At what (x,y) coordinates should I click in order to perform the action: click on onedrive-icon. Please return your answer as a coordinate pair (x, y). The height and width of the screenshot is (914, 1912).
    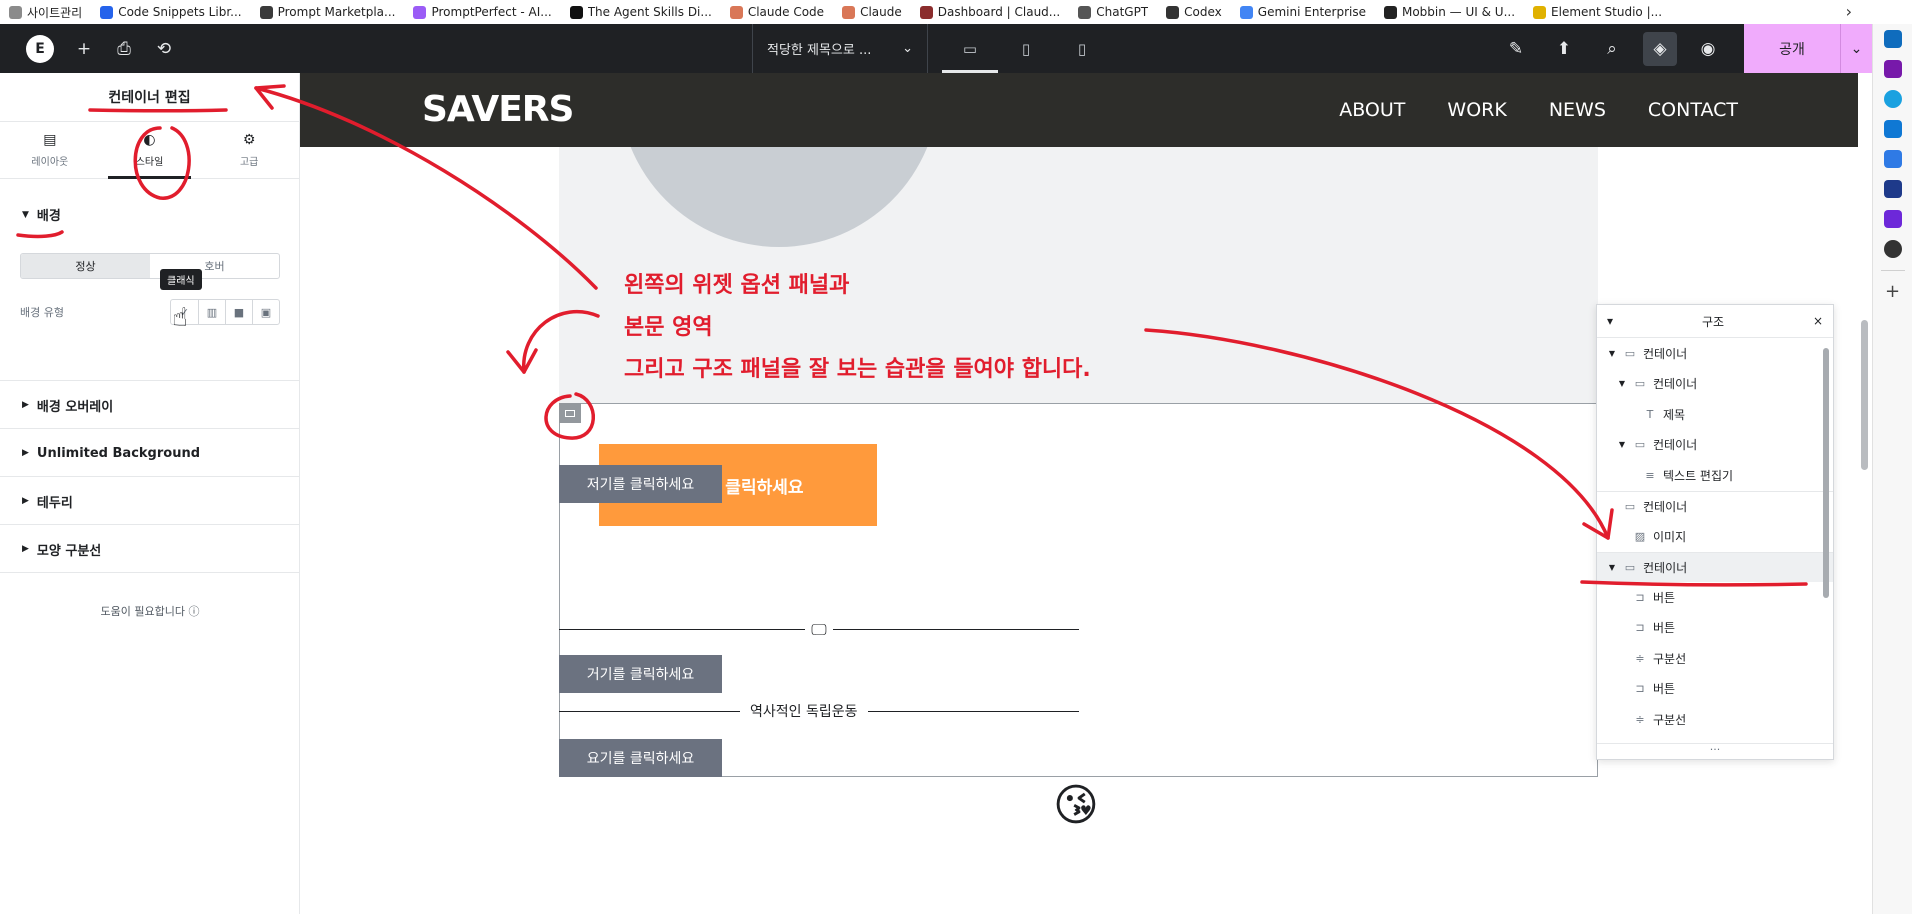
    Looking at the image, I should click on (1892, 129).